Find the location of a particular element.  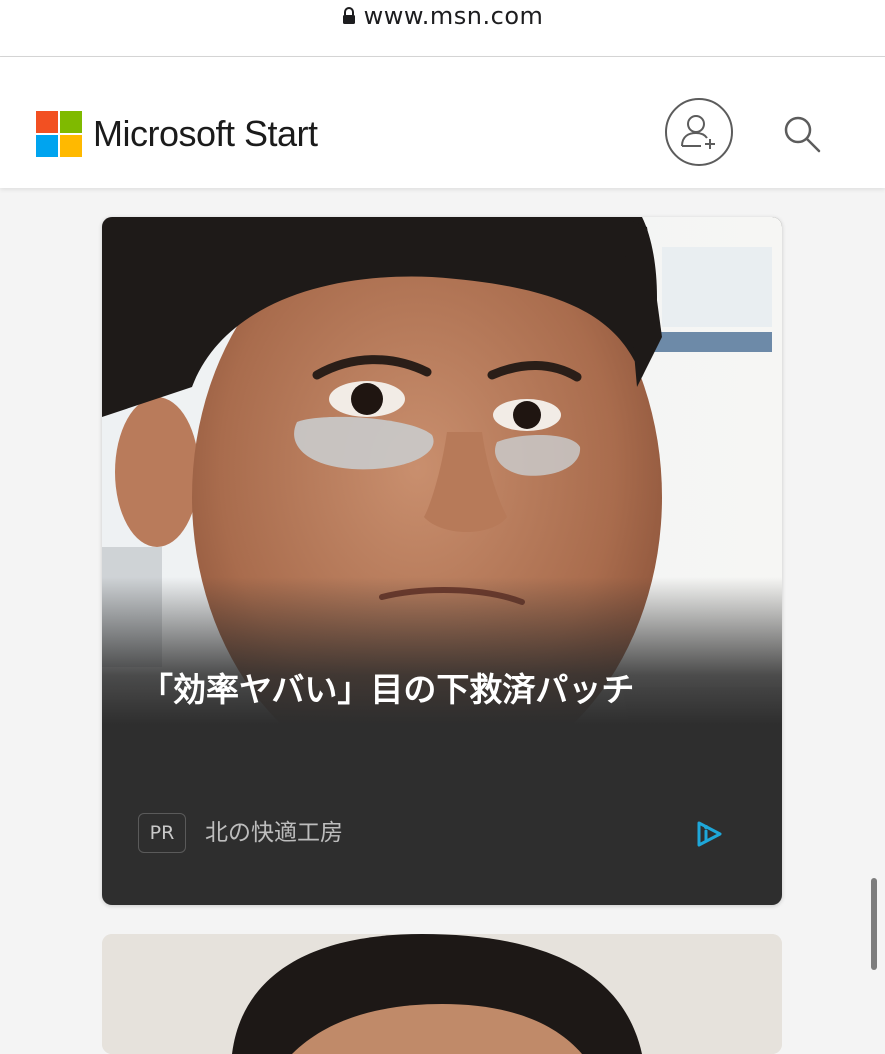

url-text: www.msn.com is located at coordinates (453, 16).